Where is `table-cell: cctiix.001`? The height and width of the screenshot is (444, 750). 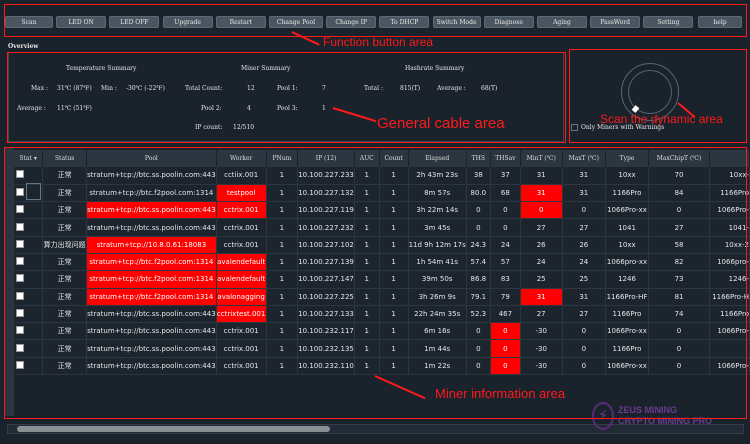
table-cell: cctiix.001 is located at coordinates (241, 176).